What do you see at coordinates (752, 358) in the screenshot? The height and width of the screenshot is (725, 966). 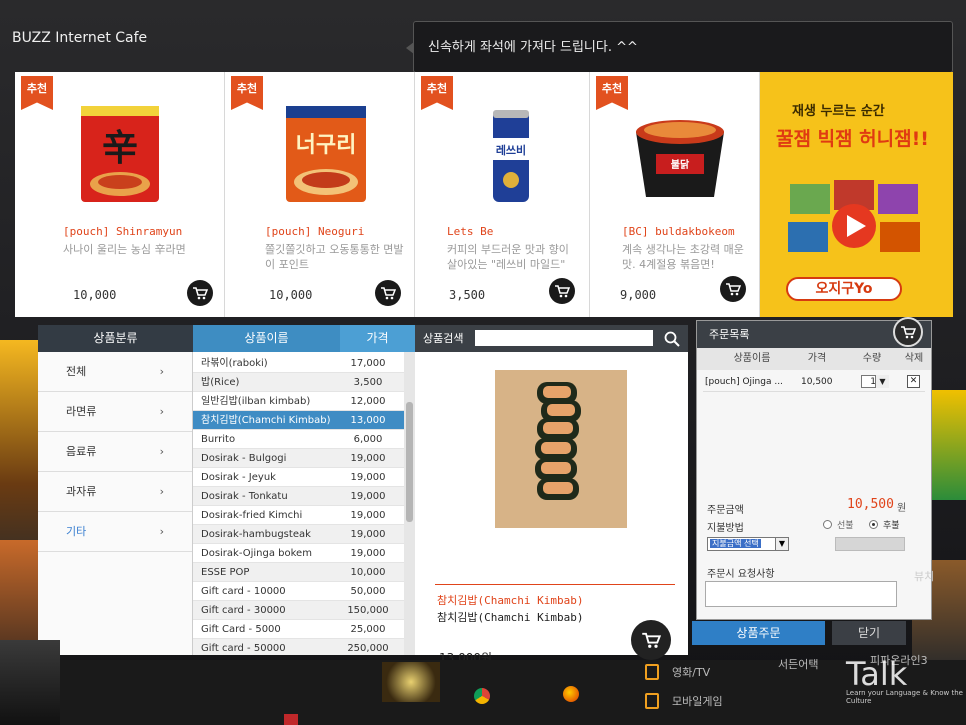 I see `order-col-name: 상품이름` at bounding box center [752, 358].